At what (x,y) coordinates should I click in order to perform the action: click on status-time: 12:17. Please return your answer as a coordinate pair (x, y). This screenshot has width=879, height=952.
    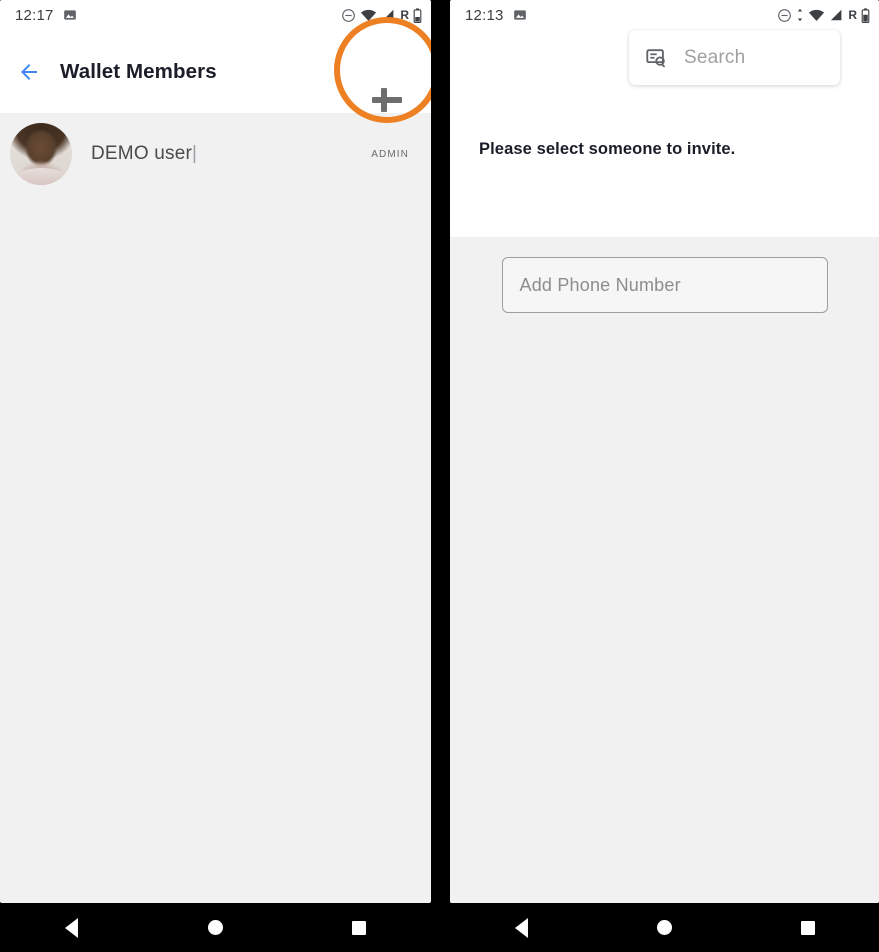
    Looking at the image, I should click on (34, 15).